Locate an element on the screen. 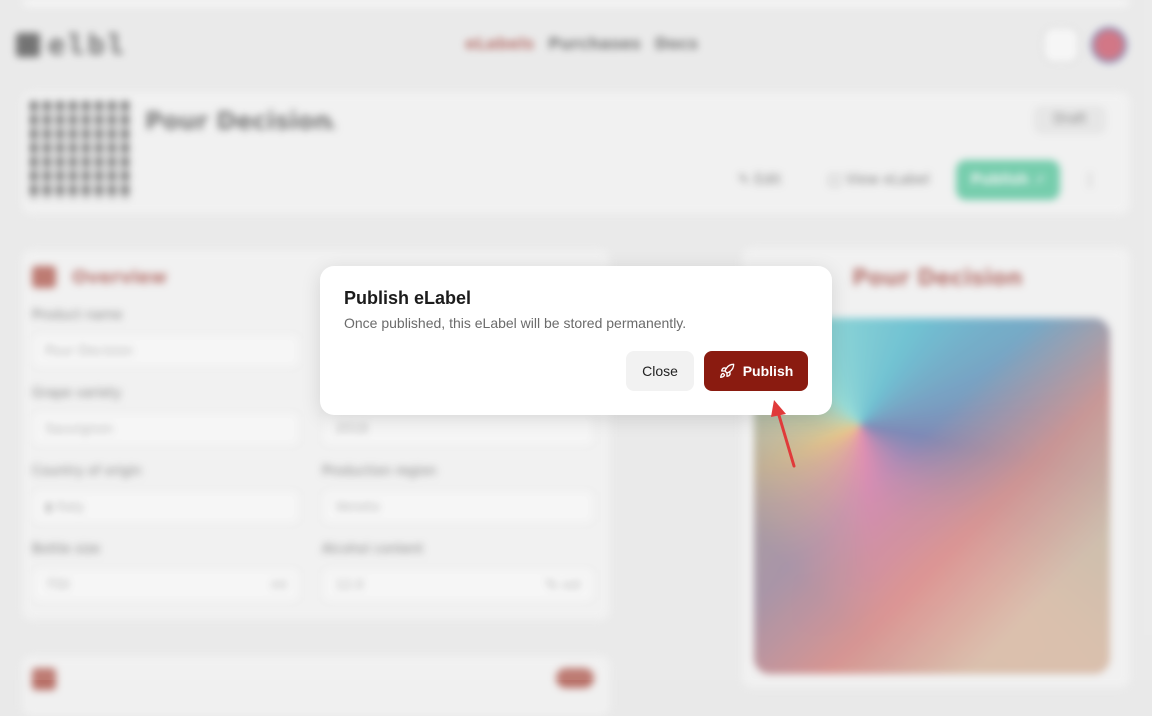 This screenshot has height=716, width=1152. rocket-icon is located at coordinates (727, 370).